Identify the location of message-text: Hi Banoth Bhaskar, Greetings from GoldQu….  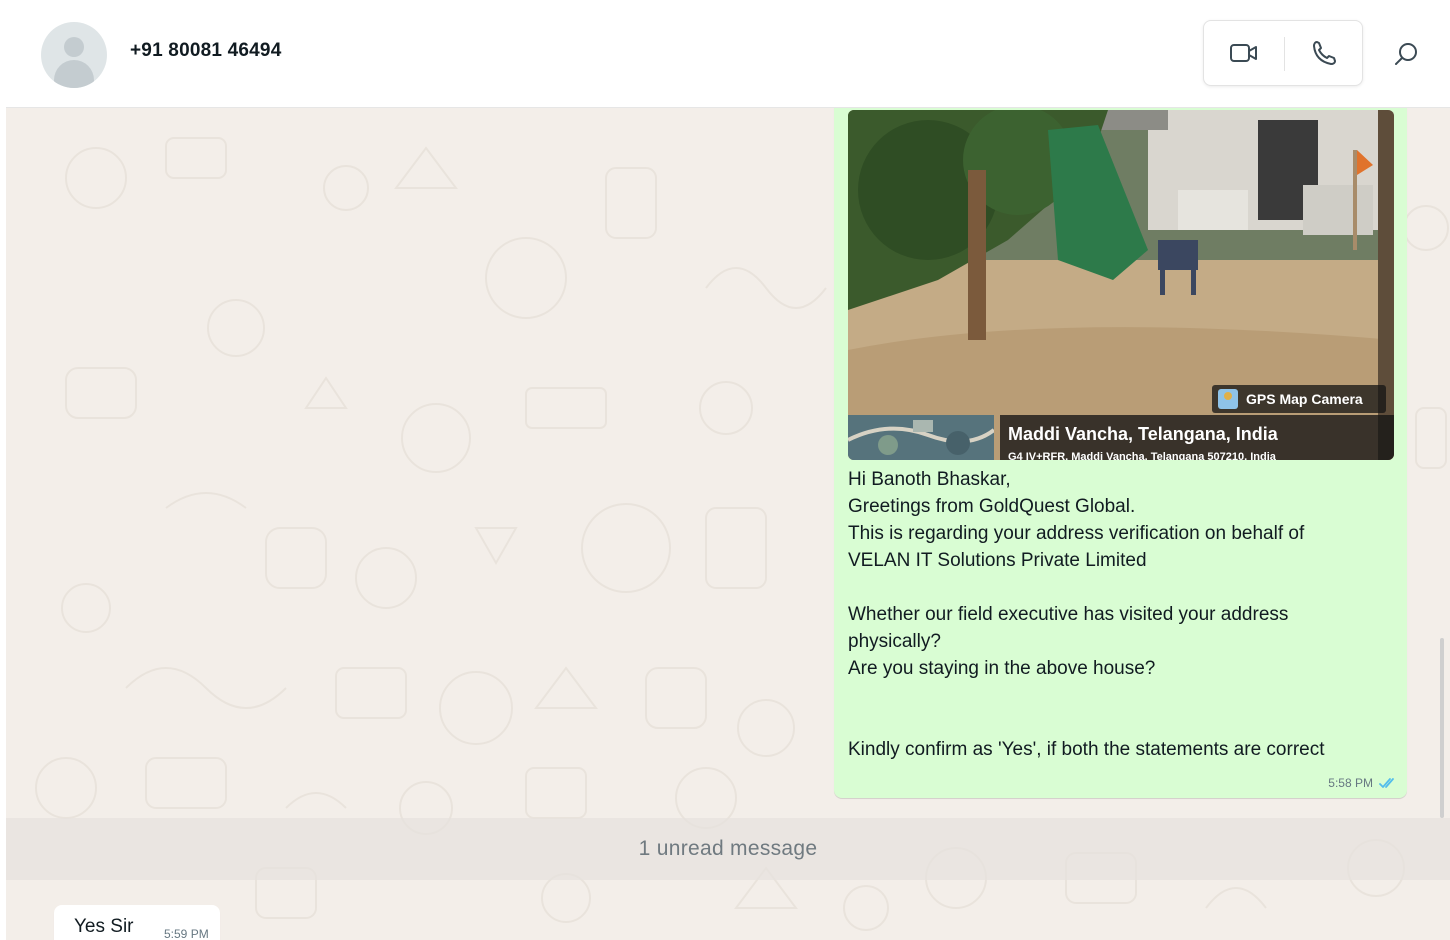
(1086, 614).